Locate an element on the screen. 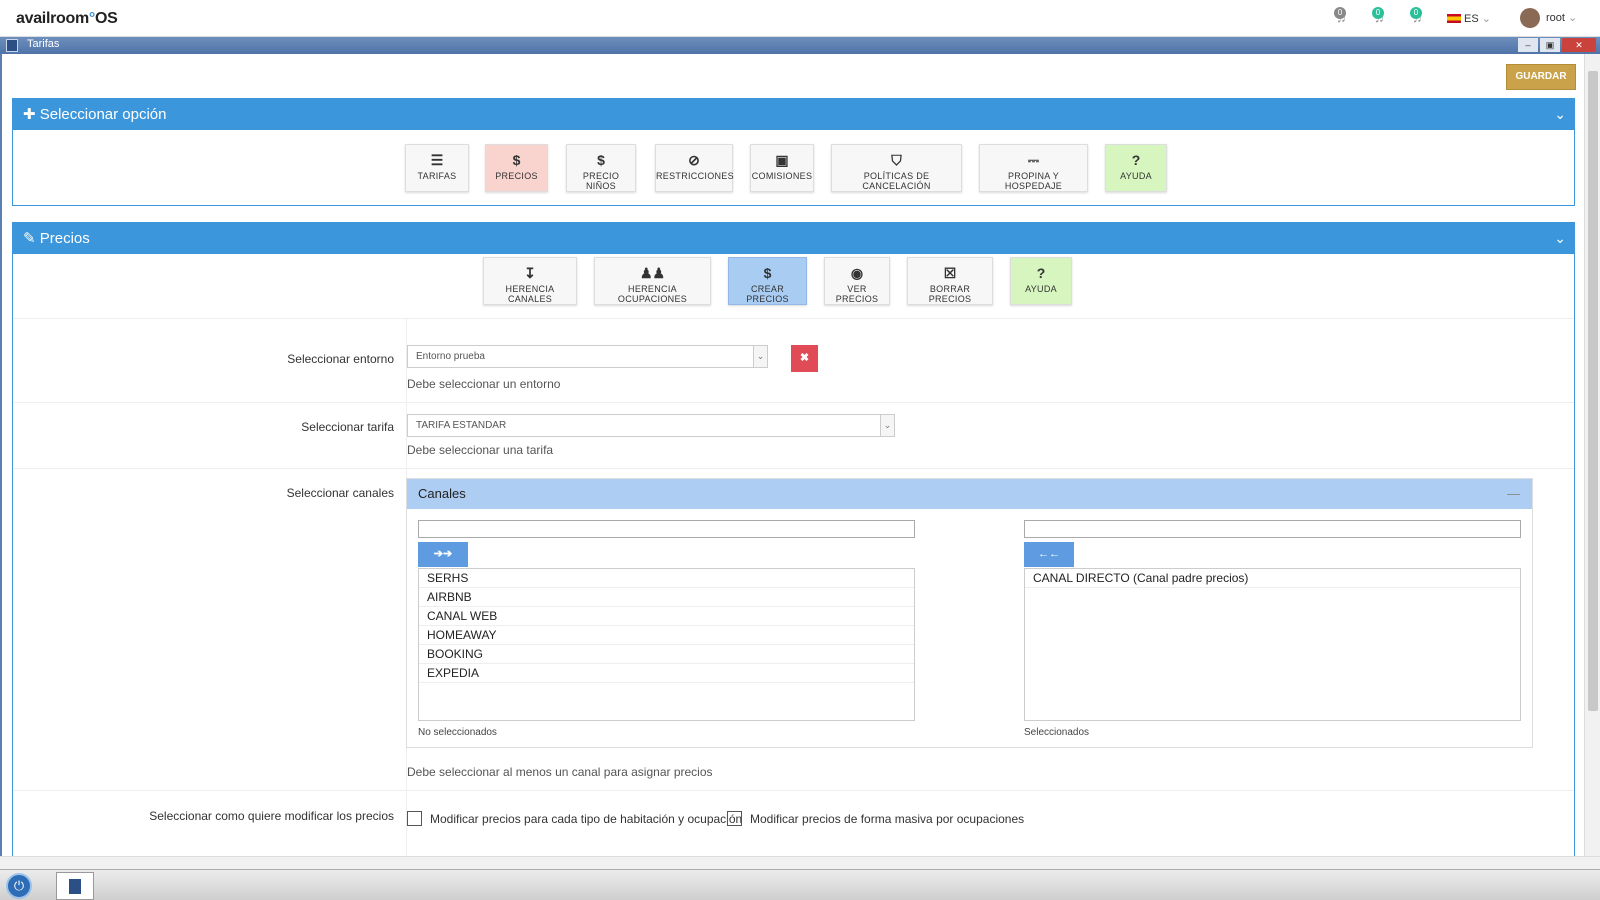  plus-icon: ✚ is located at coordinates (29, 114).